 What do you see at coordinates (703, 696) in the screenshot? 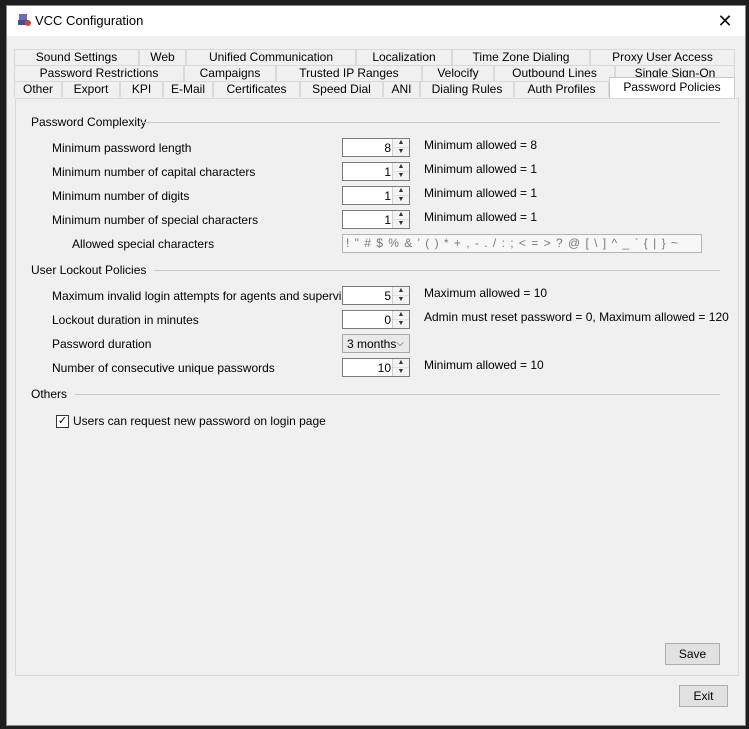
I see `exit-button: Exit` at bounding box center [703, 696].